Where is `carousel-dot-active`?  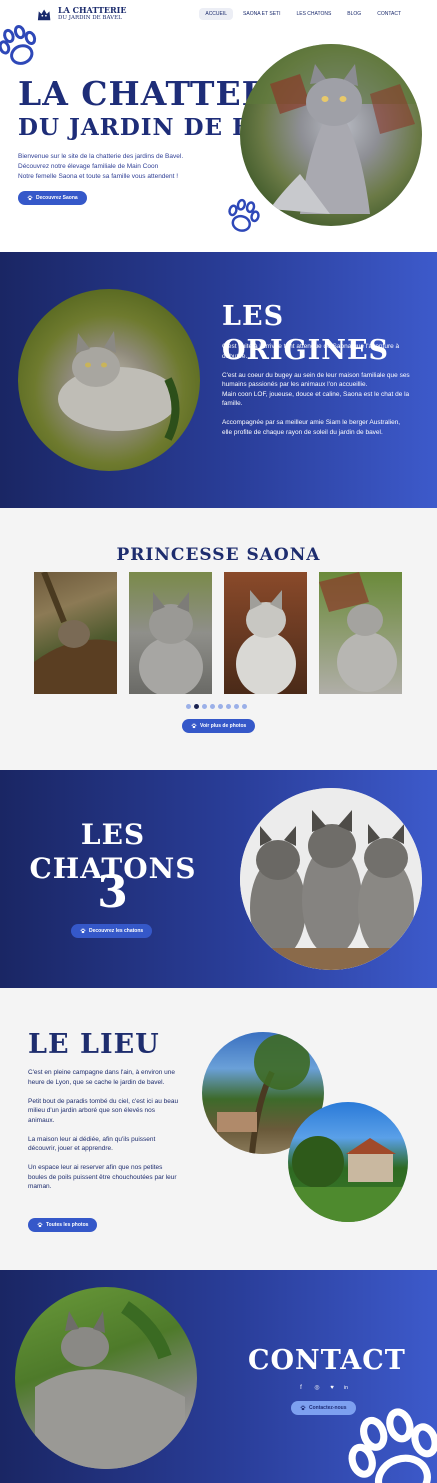
carousel-dot-active is located at coordinates (196, 706).